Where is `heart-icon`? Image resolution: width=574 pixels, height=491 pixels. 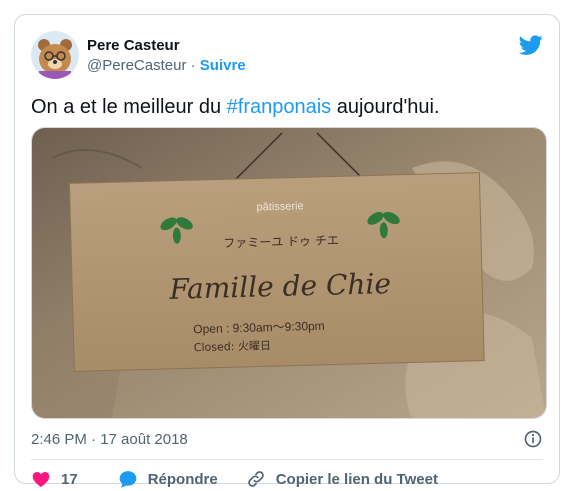
heart-icon is located at coordinates (41, 479).